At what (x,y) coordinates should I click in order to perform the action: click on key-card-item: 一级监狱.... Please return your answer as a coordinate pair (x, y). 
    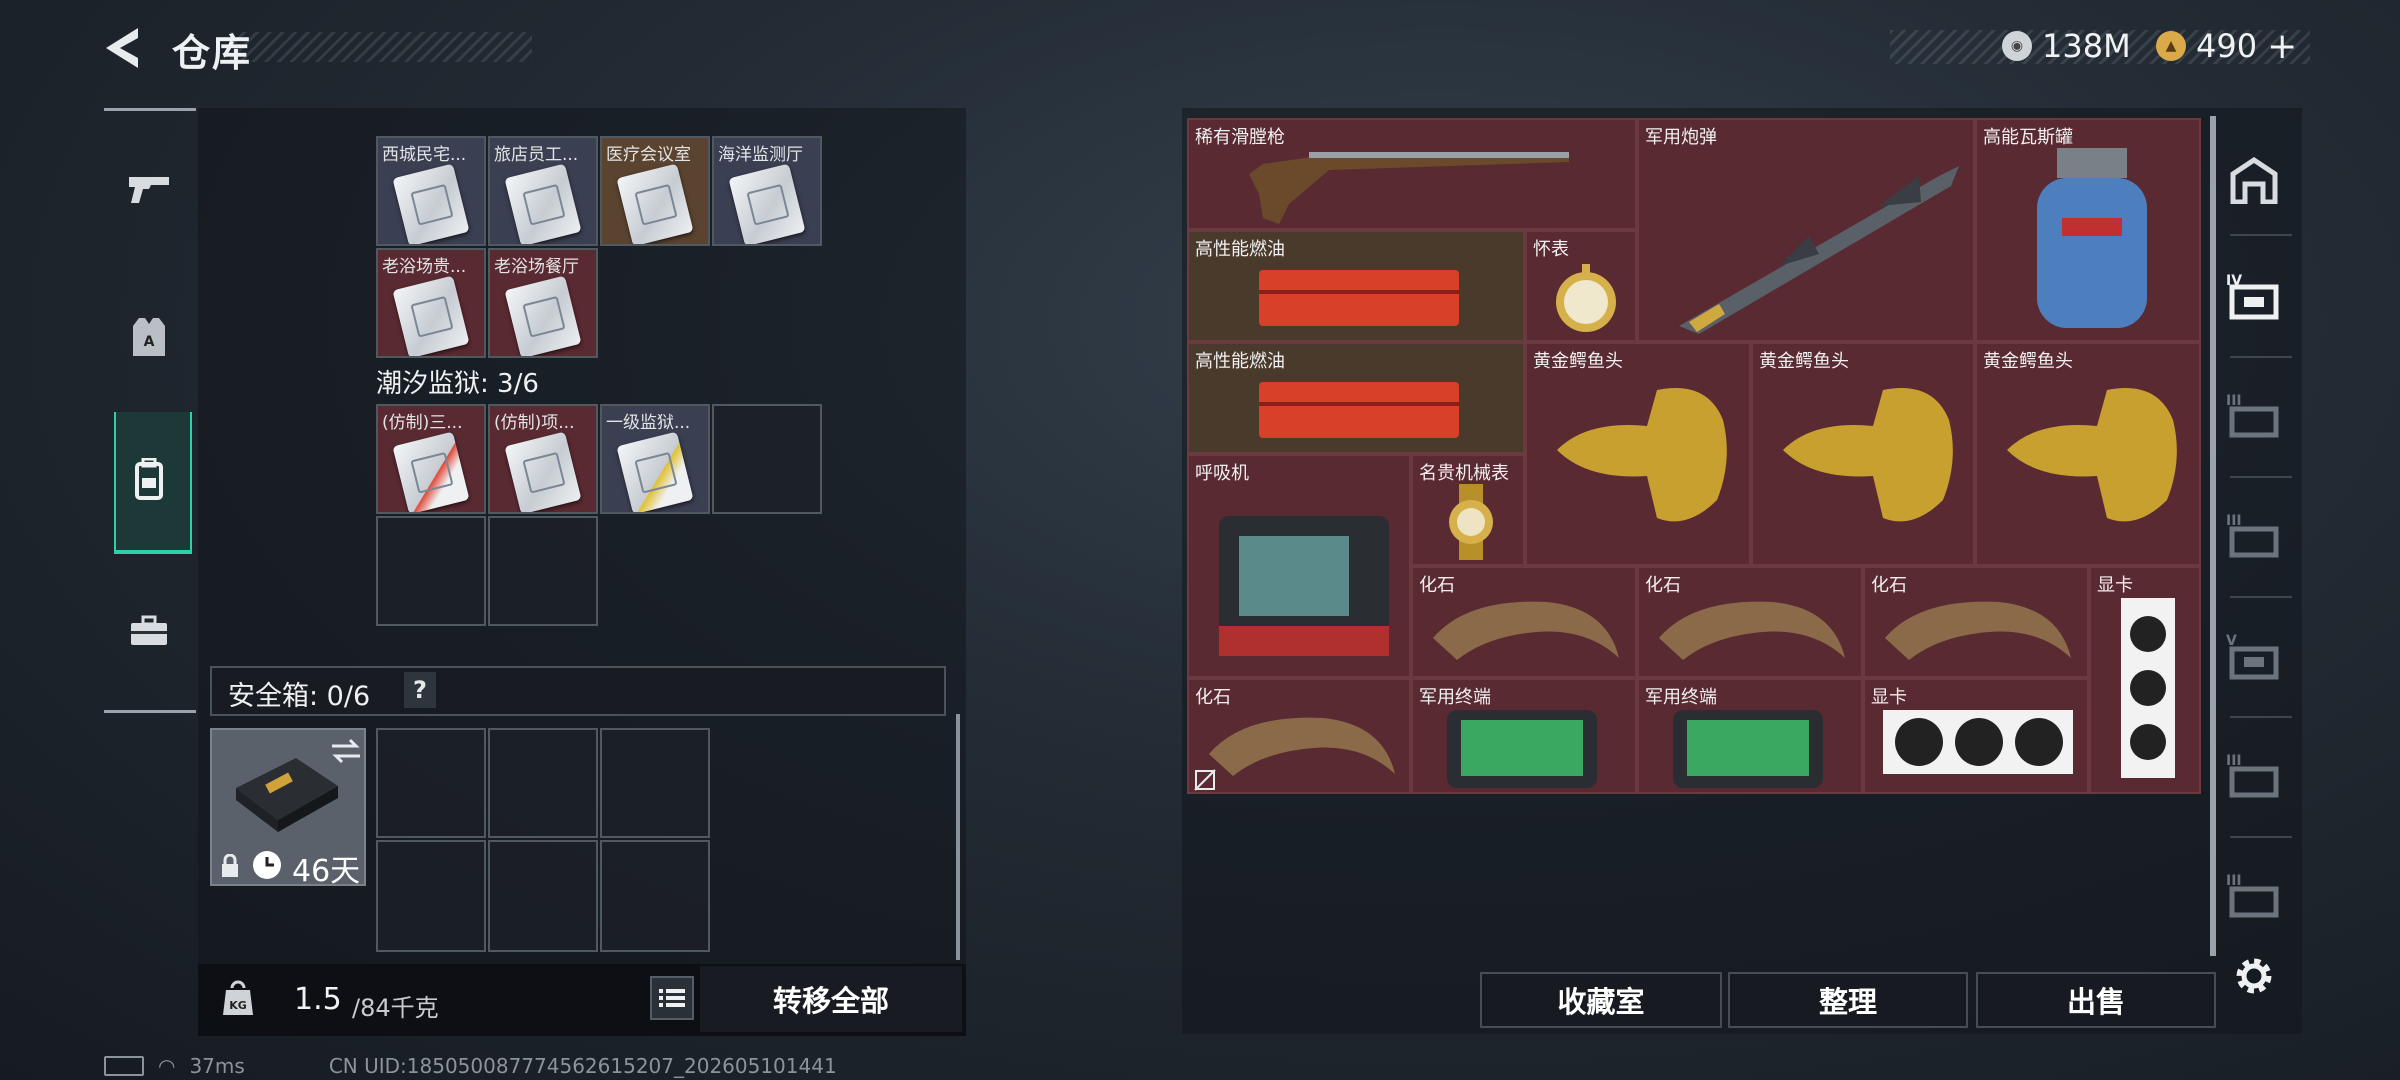
    Looking at the image, I should click on (655, 459).